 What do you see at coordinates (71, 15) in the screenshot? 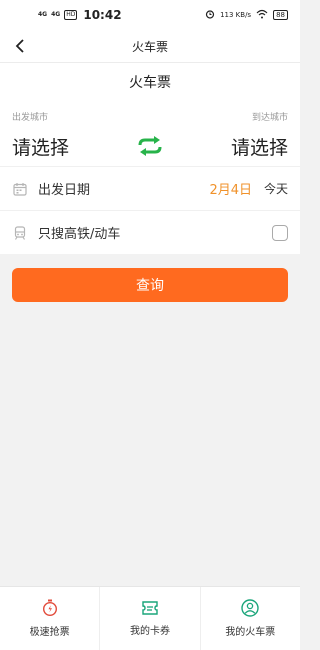
I see `hd-badge: HD` at bounding box center [71, 15].